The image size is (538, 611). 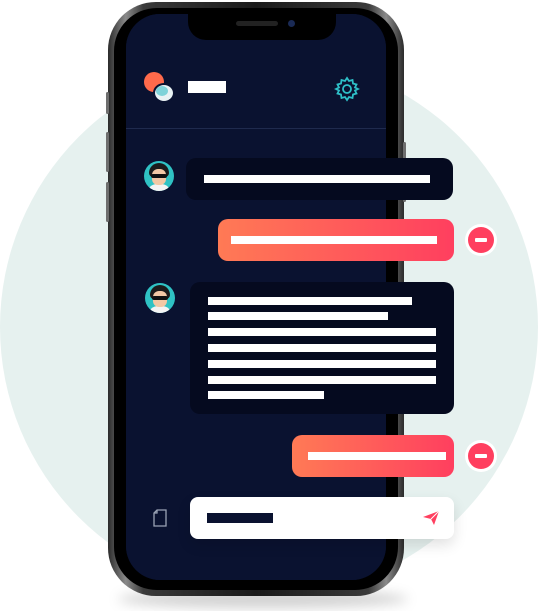 What do you see at coordinates (107, 152) in the screenshot?
I see `volume-up-button` at bounding box center [107, 152].